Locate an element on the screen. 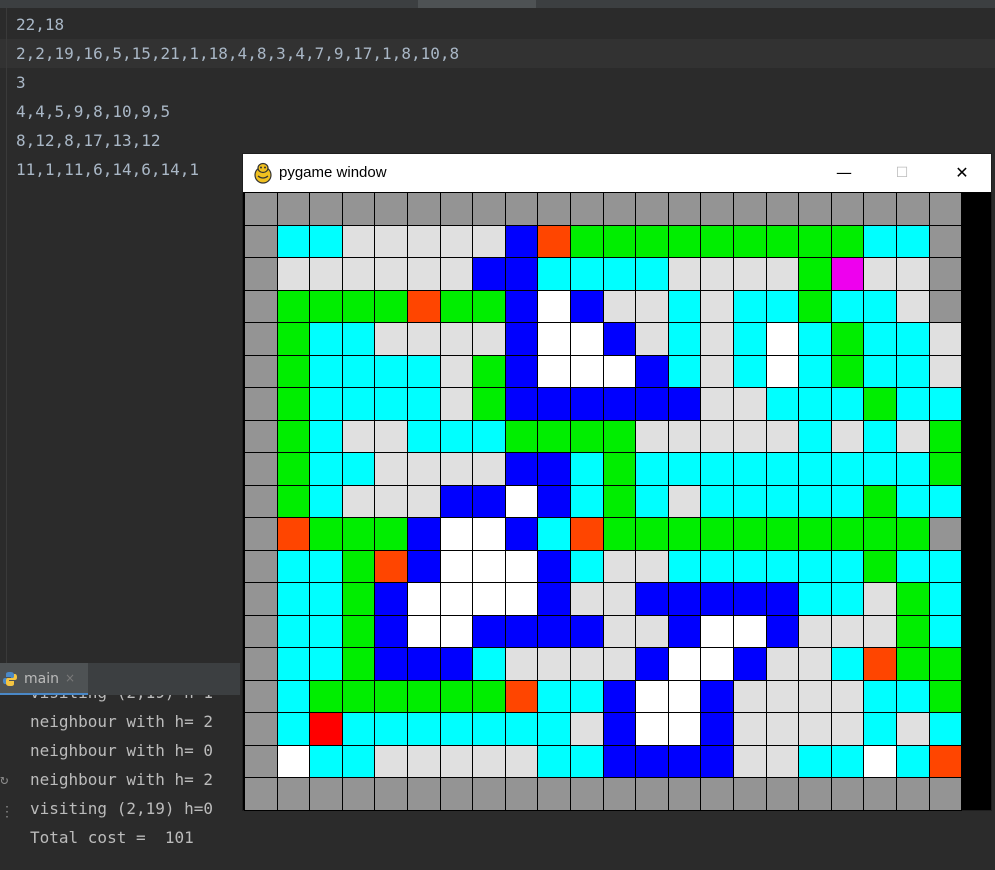  window-titlebar: pygame window — ☐ ✕ is located at coordinates (617, 173).